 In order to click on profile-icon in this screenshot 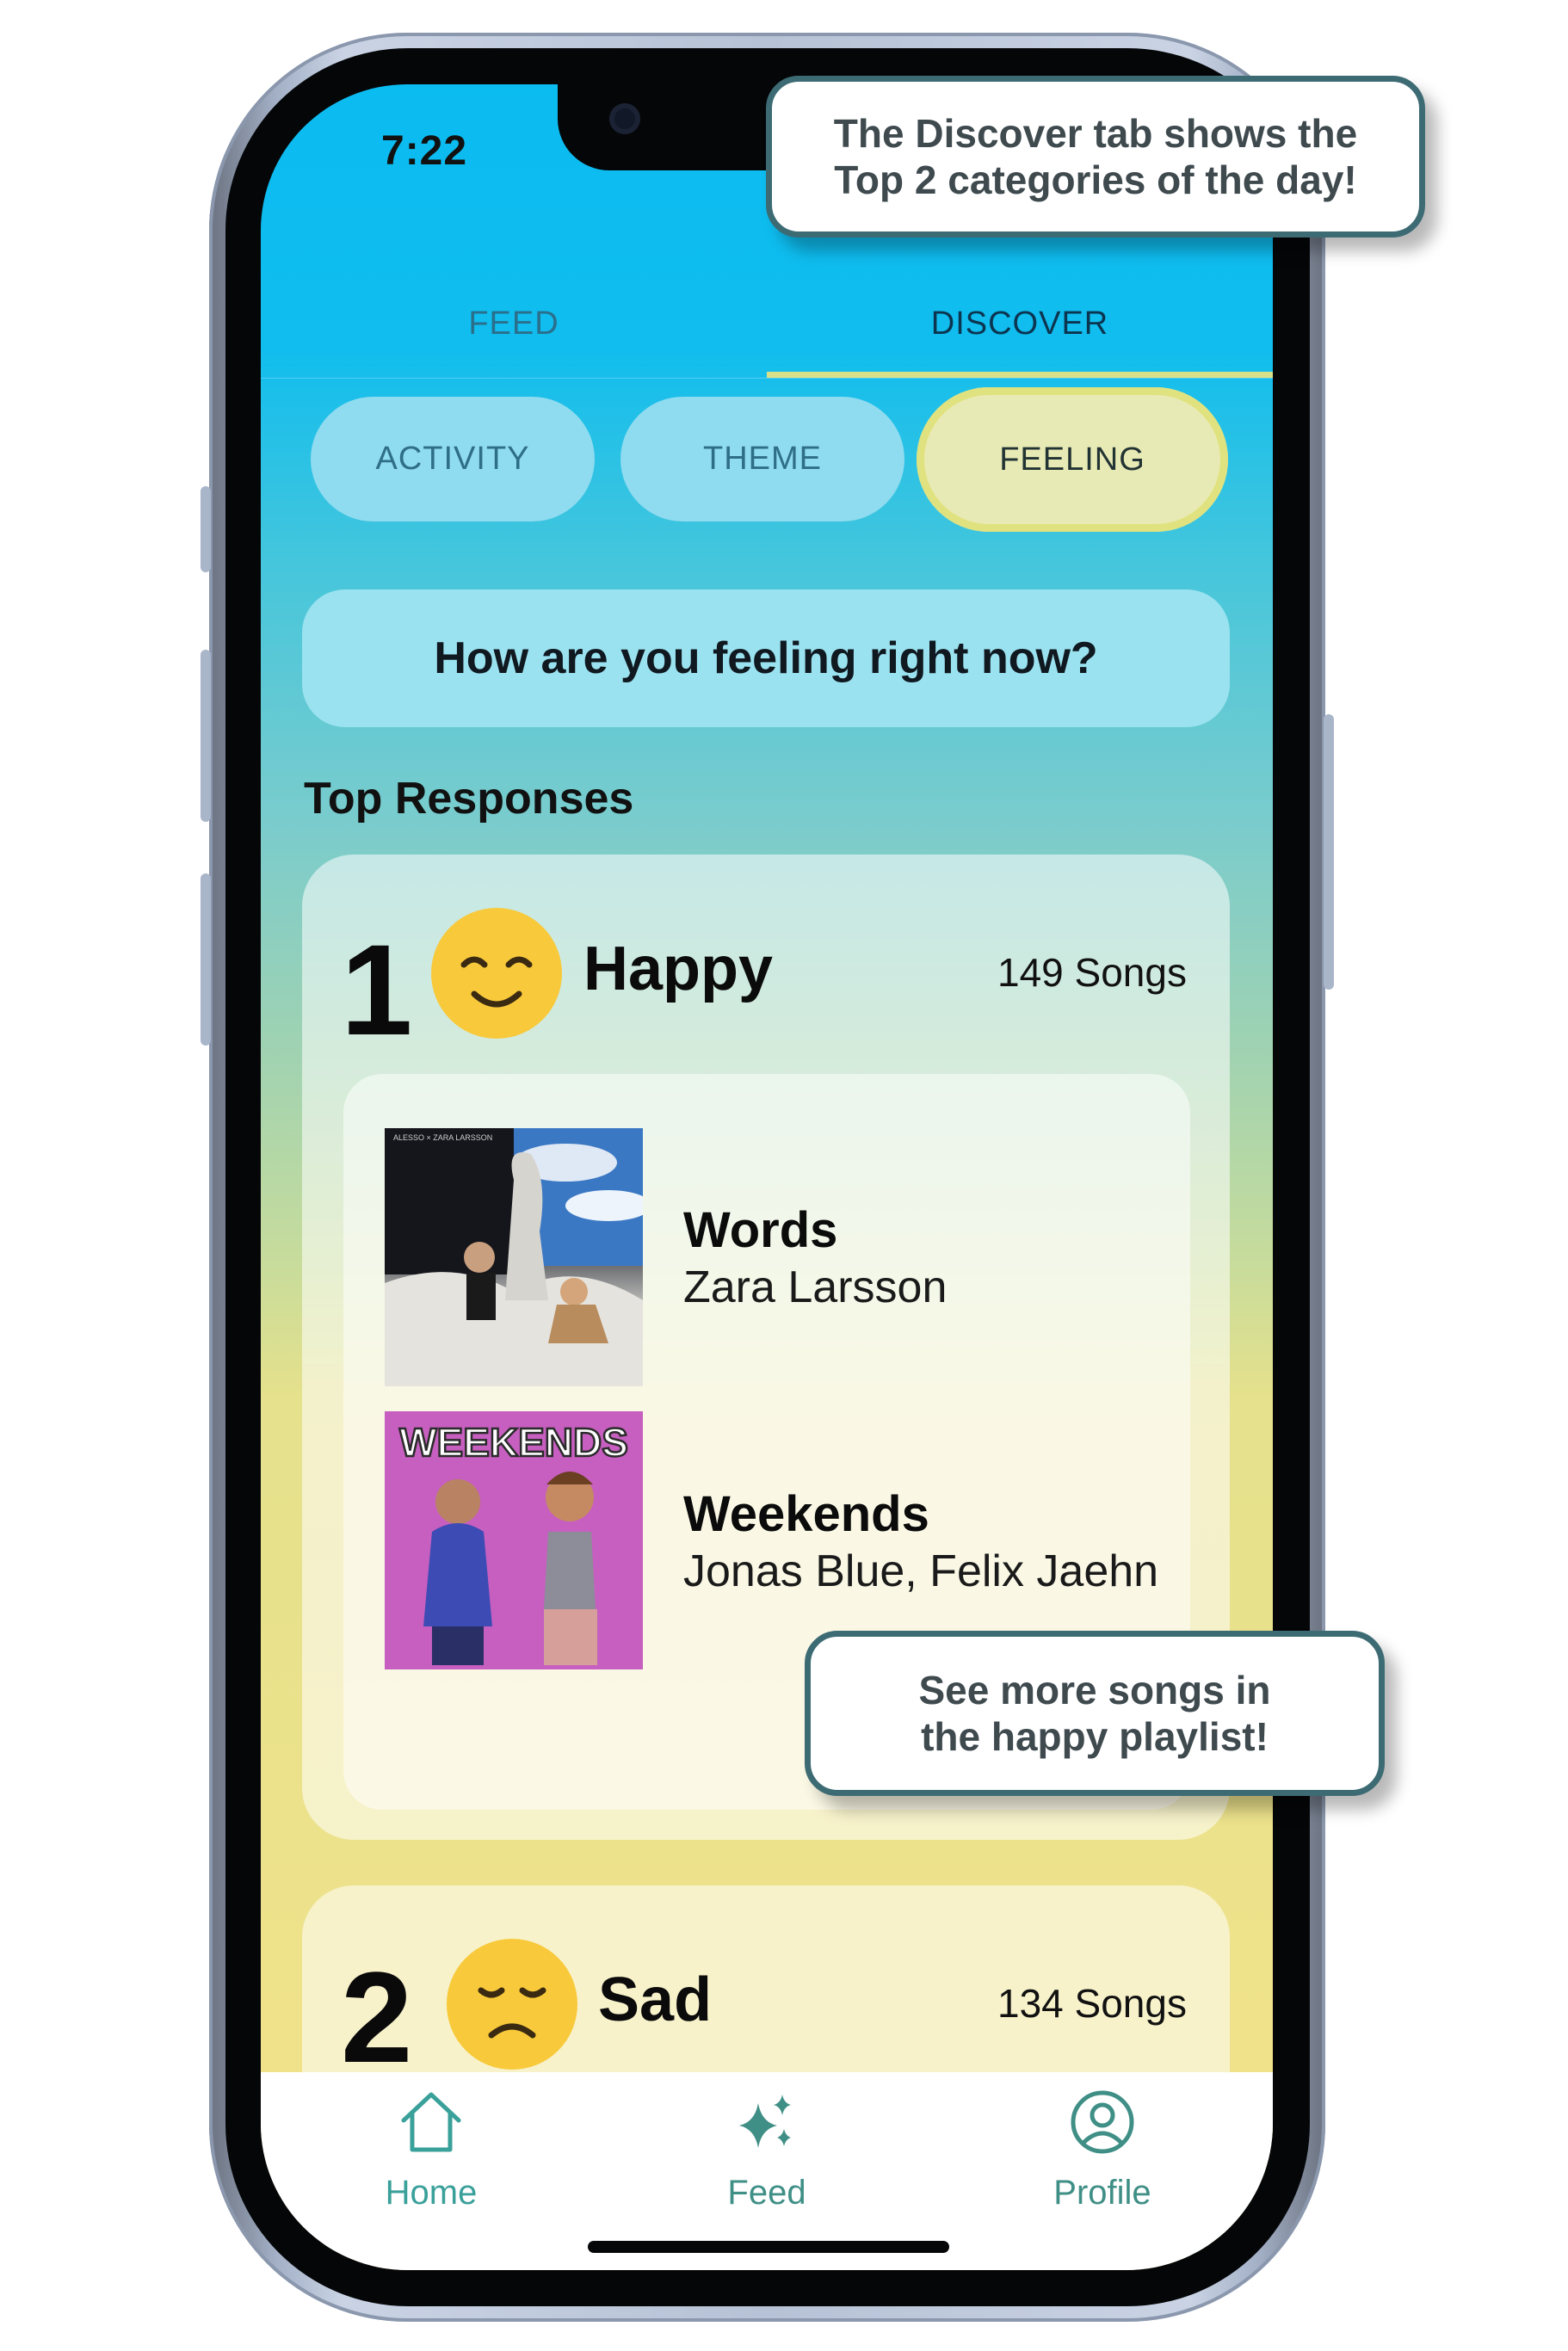, I will do `click(1102, 2122)`.